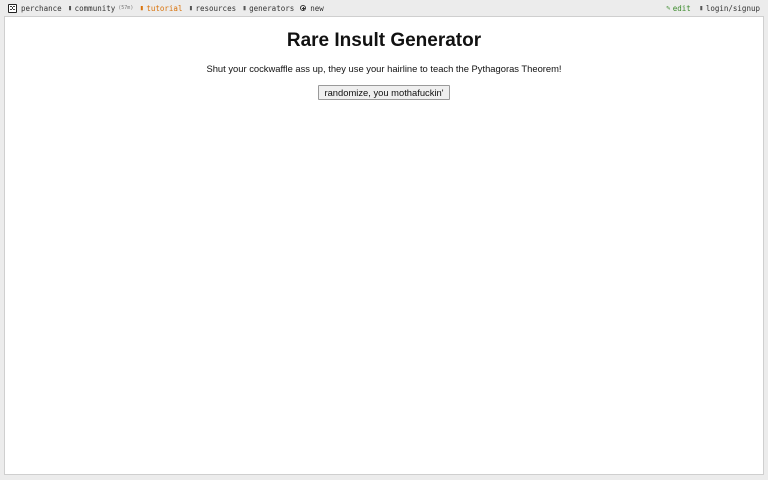 This screenshot has height=480, width=768. What do you see at coordinates (681, 8) in the screenshot?
I see `nav-edit-label: edit` at bounding box center [681, 8].